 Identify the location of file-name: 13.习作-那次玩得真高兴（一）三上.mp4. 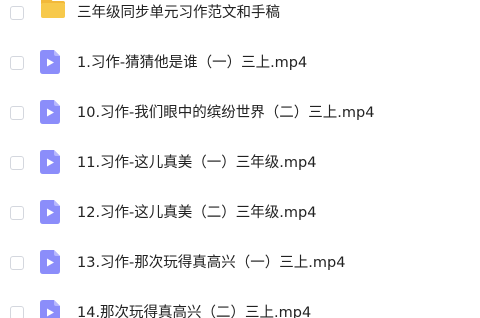
(211, 263).